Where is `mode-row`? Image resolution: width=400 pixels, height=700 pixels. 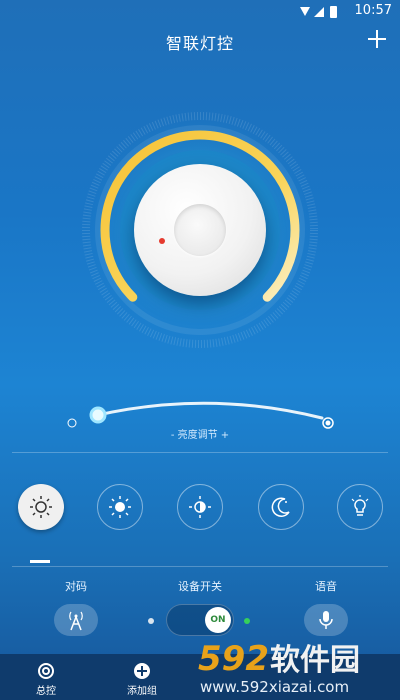
mode-row is located at coordinates (200, 508).